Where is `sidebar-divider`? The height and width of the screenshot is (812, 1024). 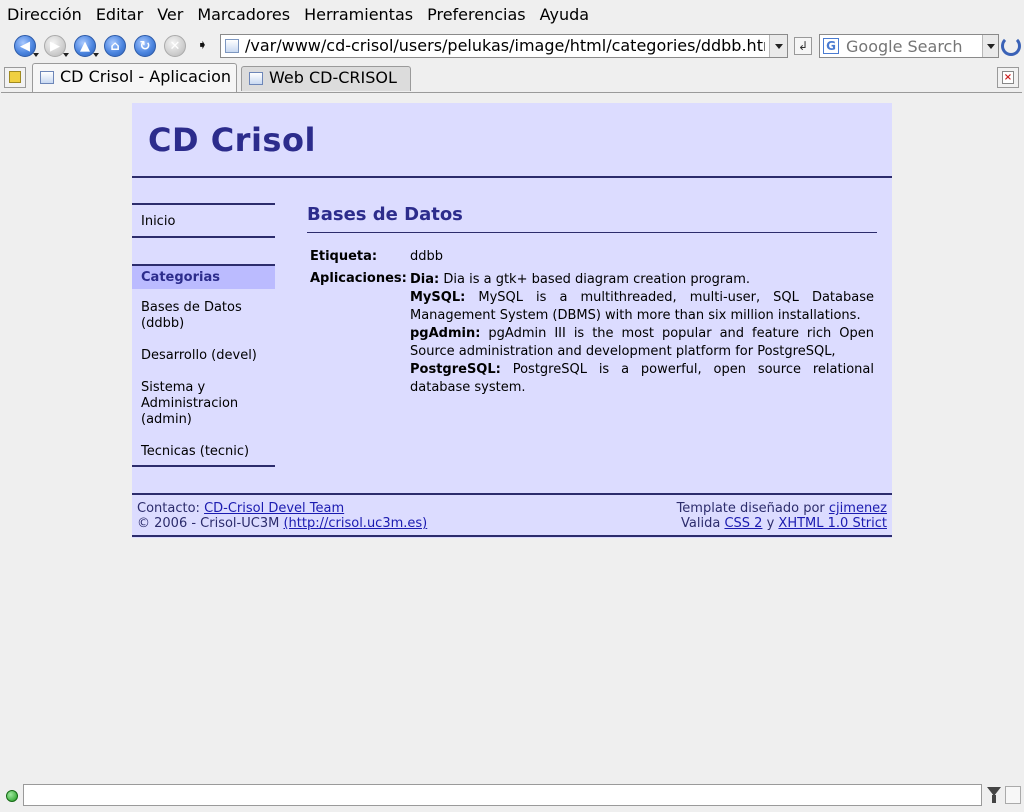 sidebar-divider is located at coordinates (203, 466).